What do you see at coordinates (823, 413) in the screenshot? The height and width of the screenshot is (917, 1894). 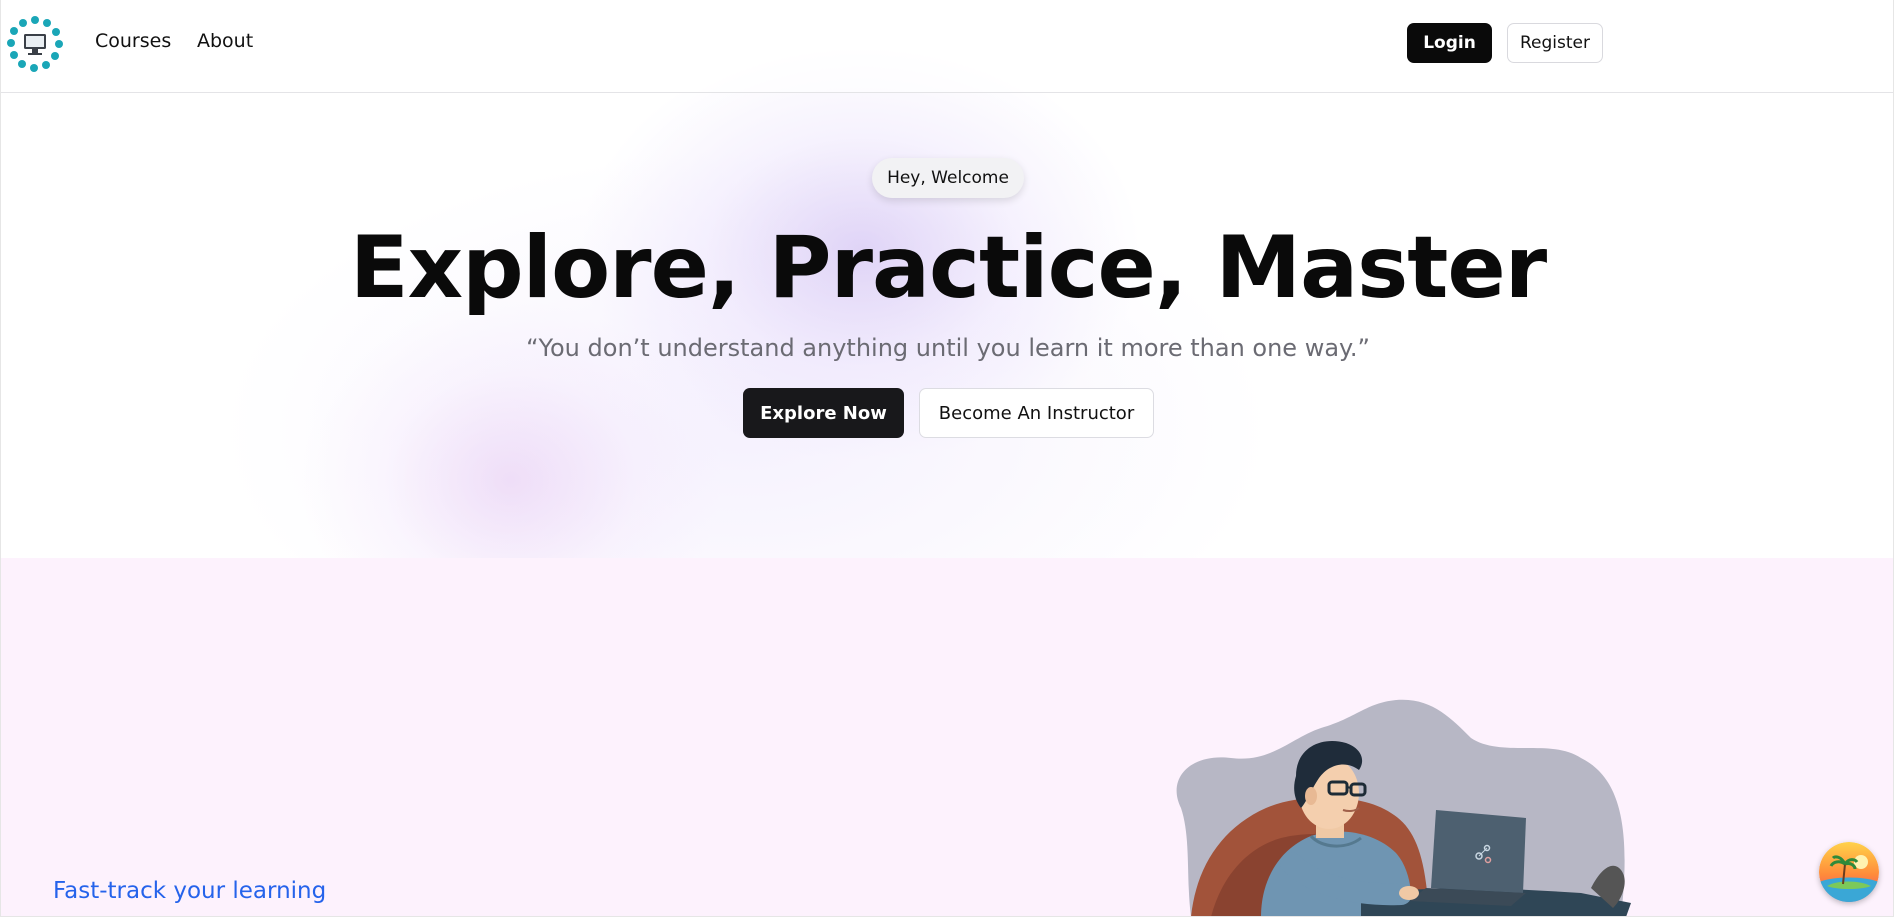 I see `explore-now-button: Explore Now` at bounding box center [823, 413].